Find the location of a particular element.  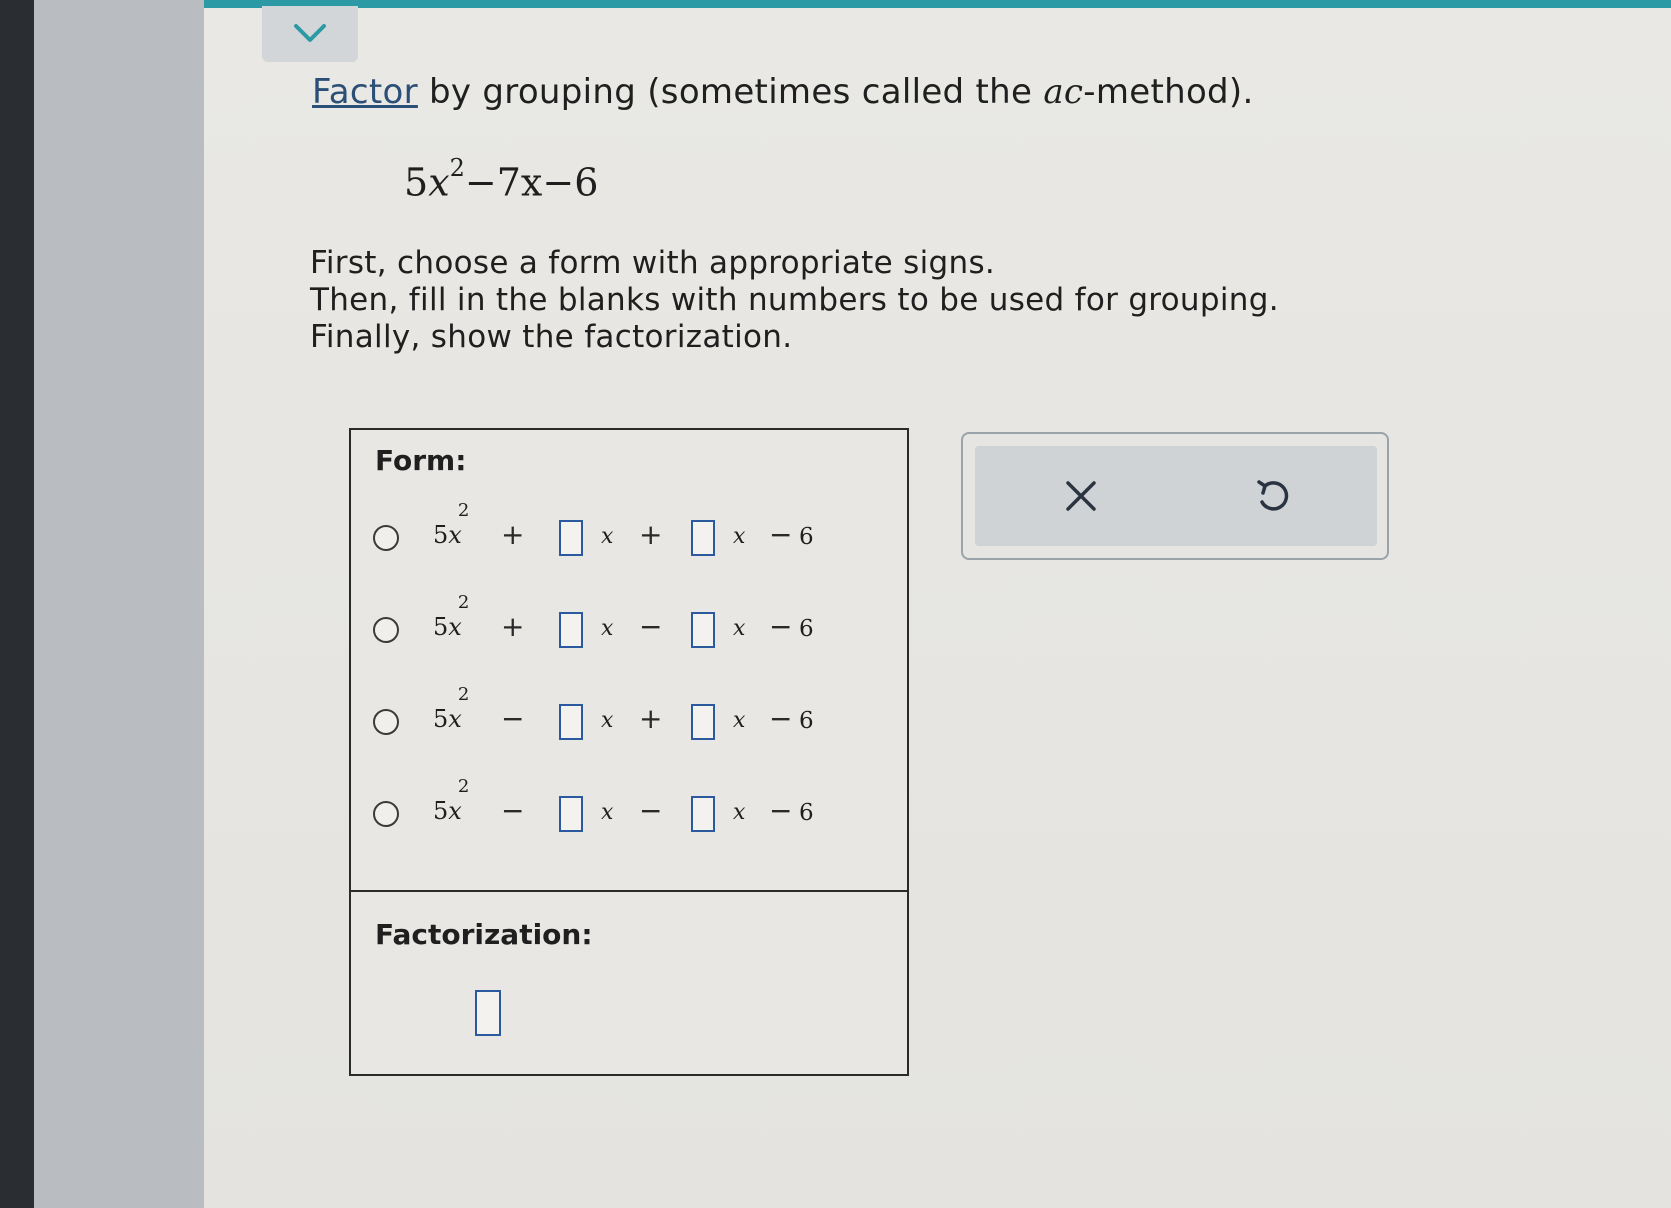

expr-exp: 2 is located at coordinates (457, 168).